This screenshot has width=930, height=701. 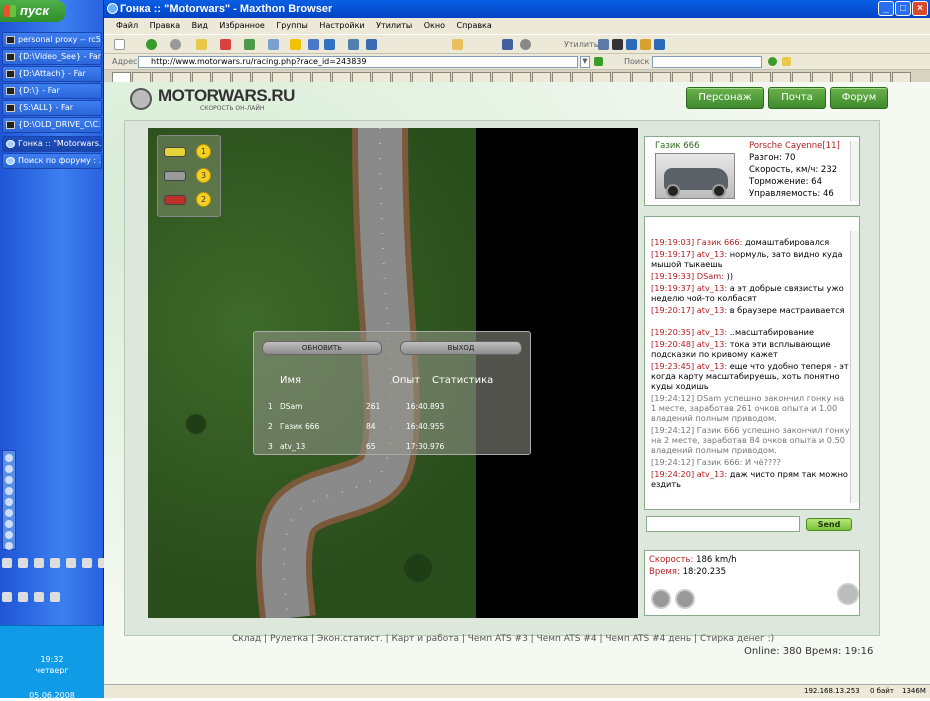 What do you see at coordinates (661, 599) in the screenshot?
I see `nitro-icon` at bounding box center [661, 599].